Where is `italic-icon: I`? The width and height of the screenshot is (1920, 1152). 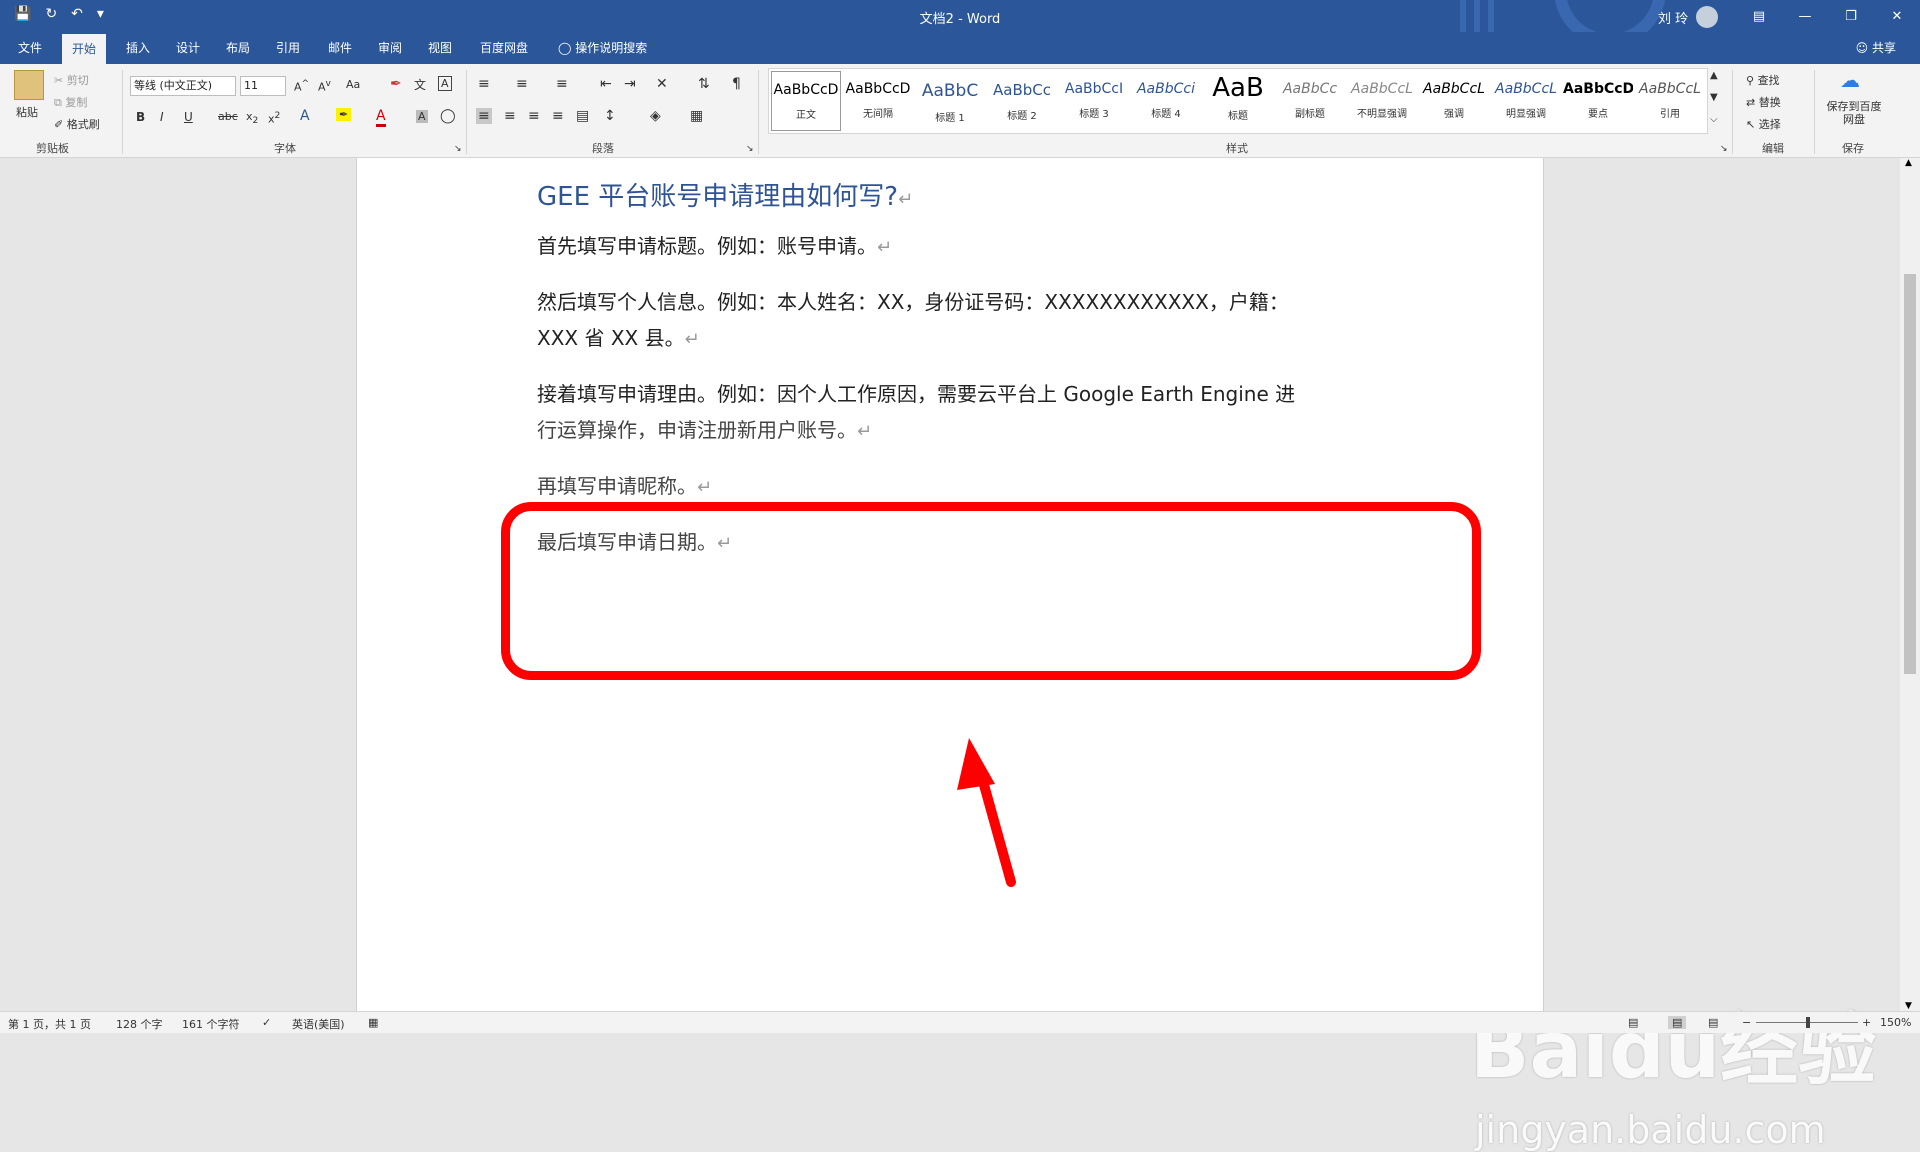 italic-icon: I is located at coordinates (162, 117).